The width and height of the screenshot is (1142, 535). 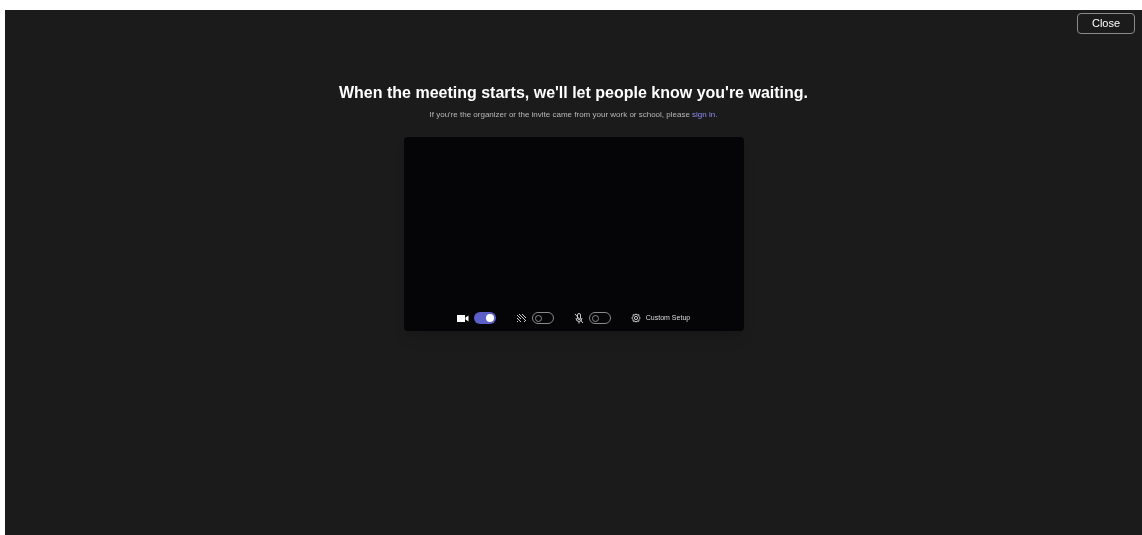 What do you see at coordinates (484, 318) in the screenshot?
I see `toggle-switch` at bounding box center [484, 318].